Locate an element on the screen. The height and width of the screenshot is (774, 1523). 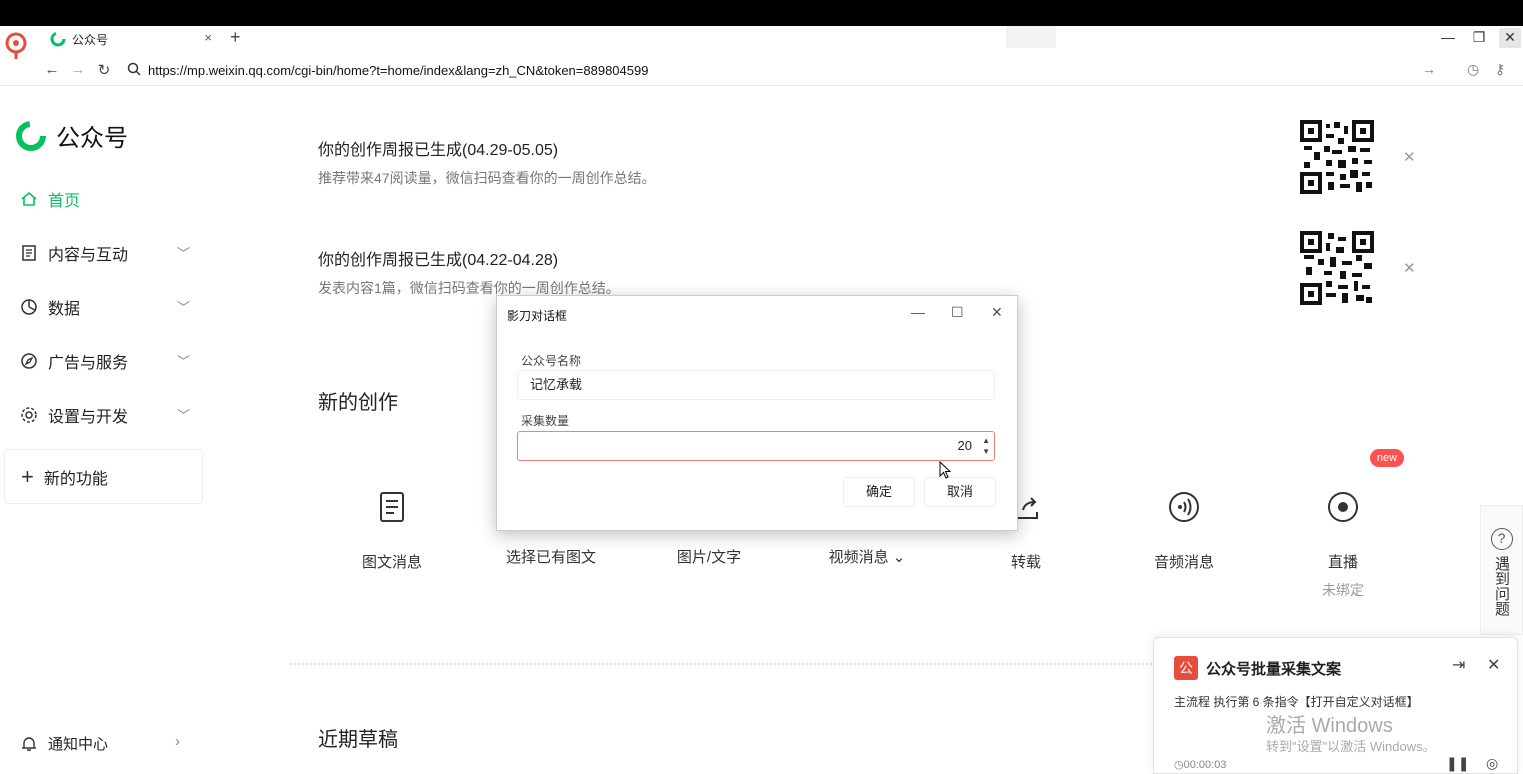
window-minimize-button: — is located at coordinates (1448, 38).